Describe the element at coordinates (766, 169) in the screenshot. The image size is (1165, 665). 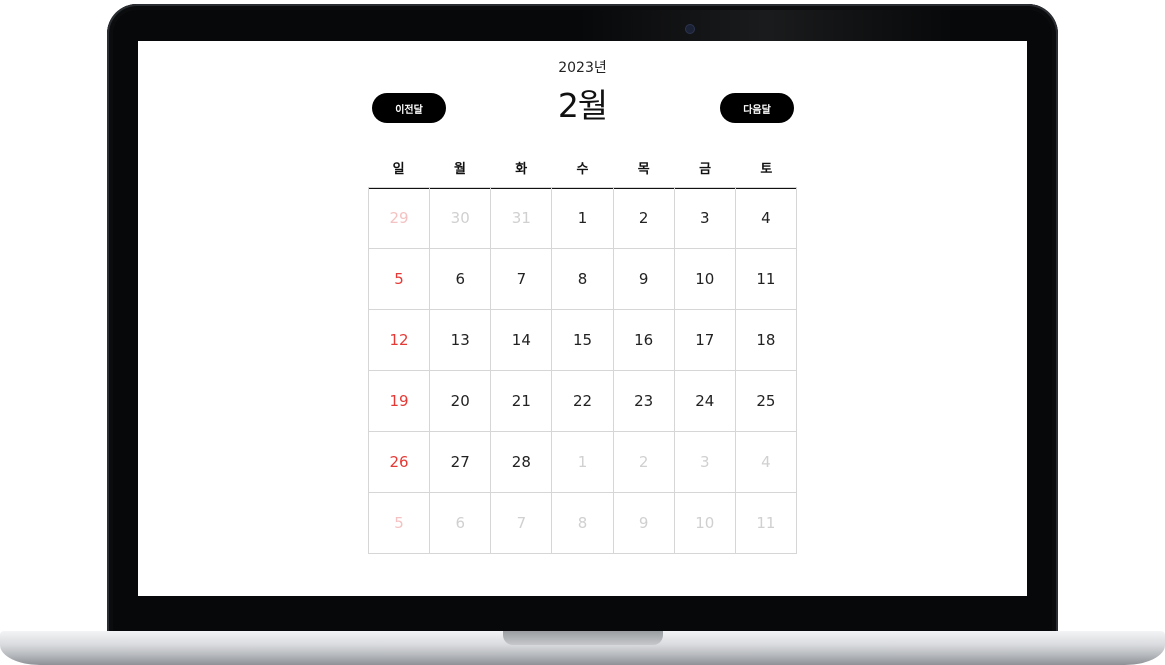
I see `weekday-sat: 토` at that location.